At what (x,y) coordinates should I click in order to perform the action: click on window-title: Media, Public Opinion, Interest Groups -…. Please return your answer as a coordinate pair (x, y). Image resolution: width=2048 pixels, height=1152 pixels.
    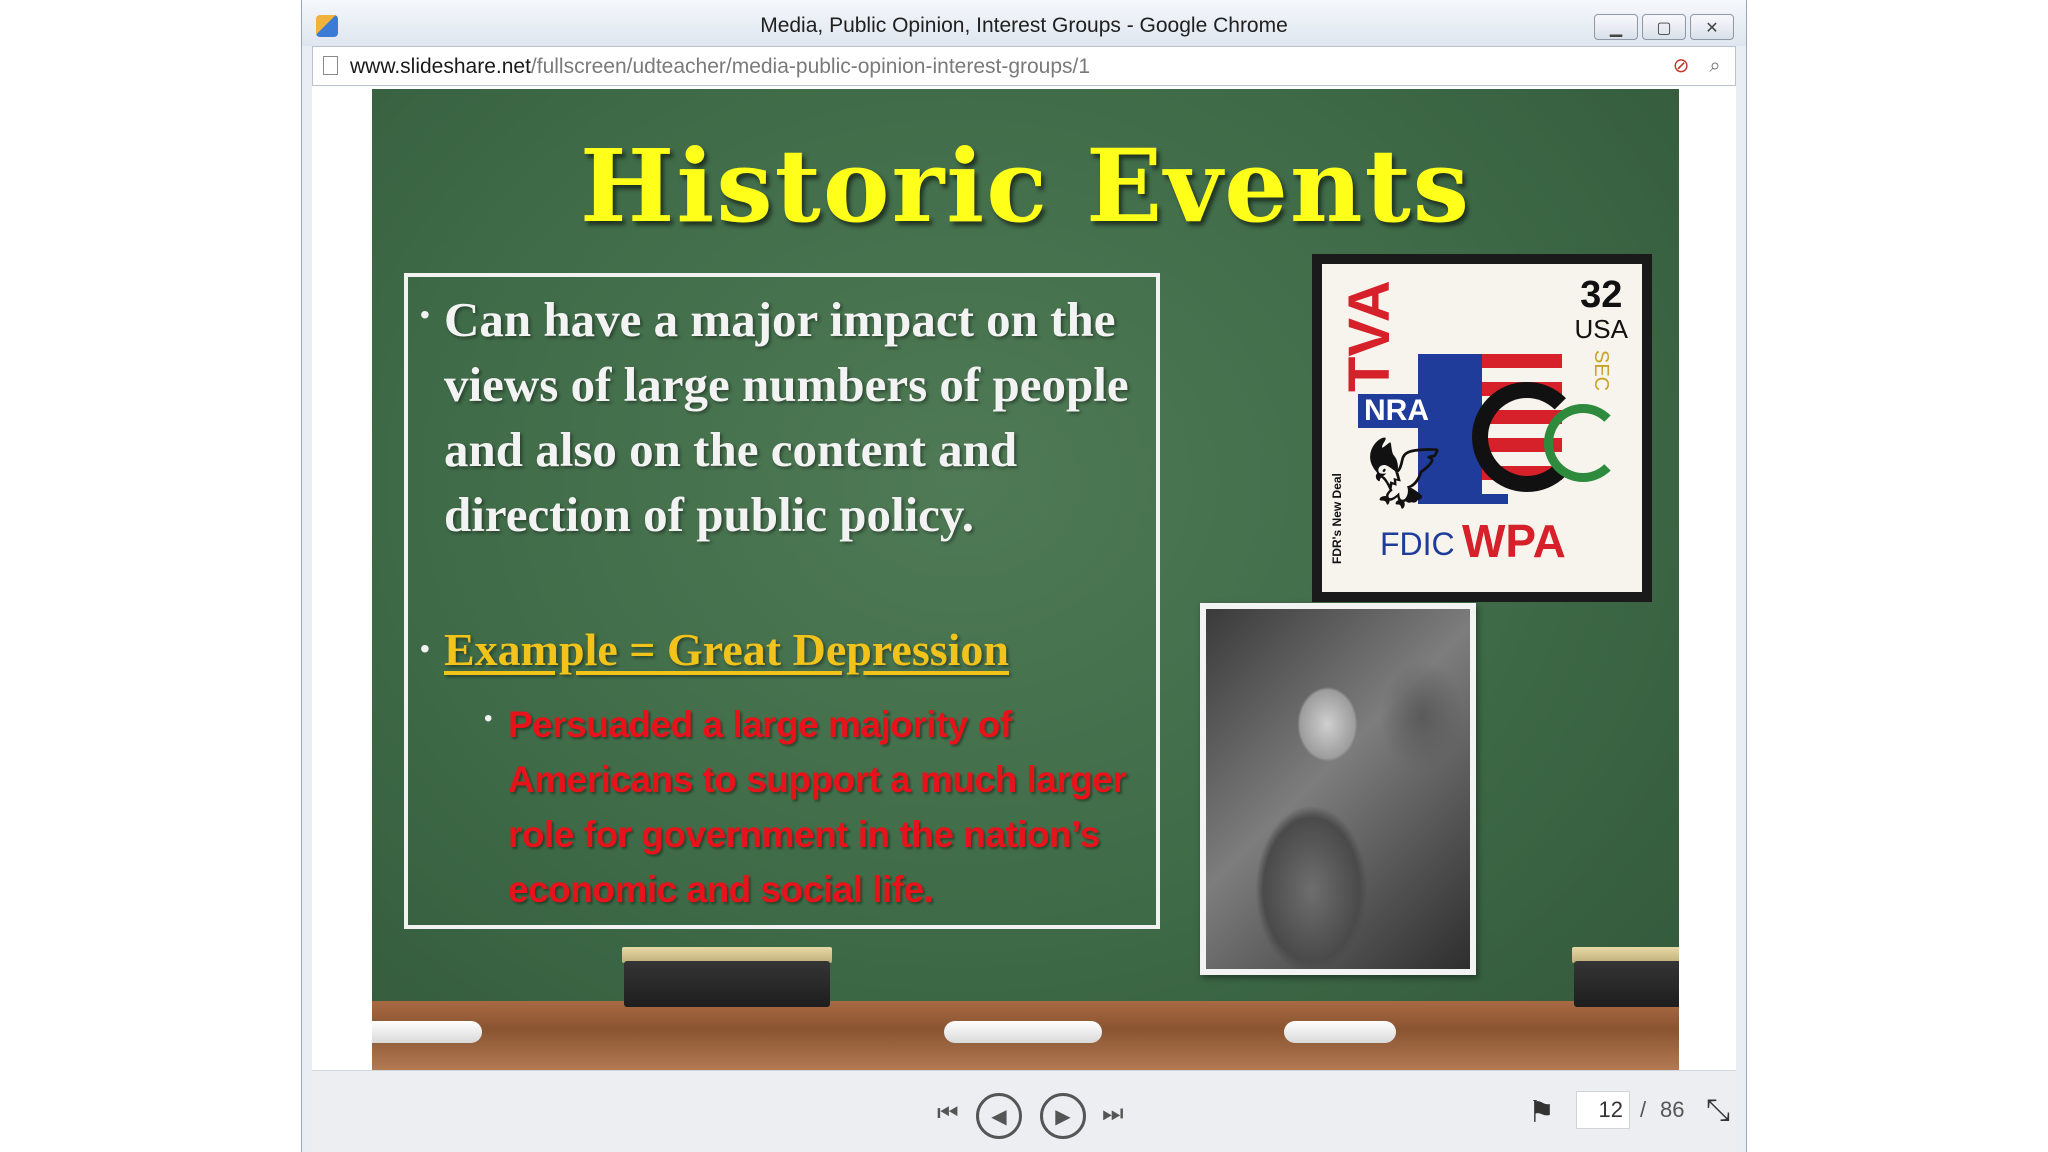
    Looking at the image, I should click on (1024, 25).